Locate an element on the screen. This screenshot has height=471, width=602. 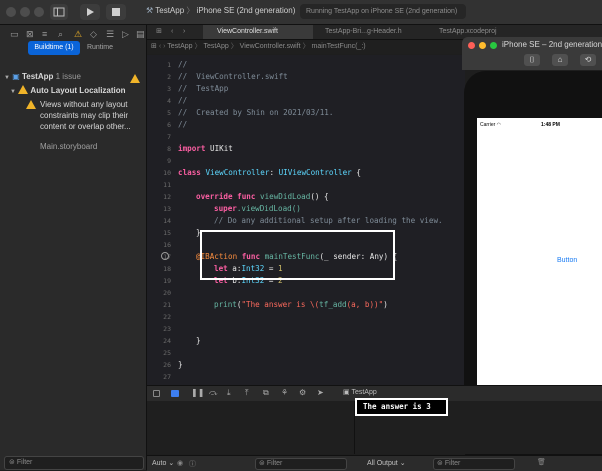
line-number: 2 is located at coordinates (169, 77).